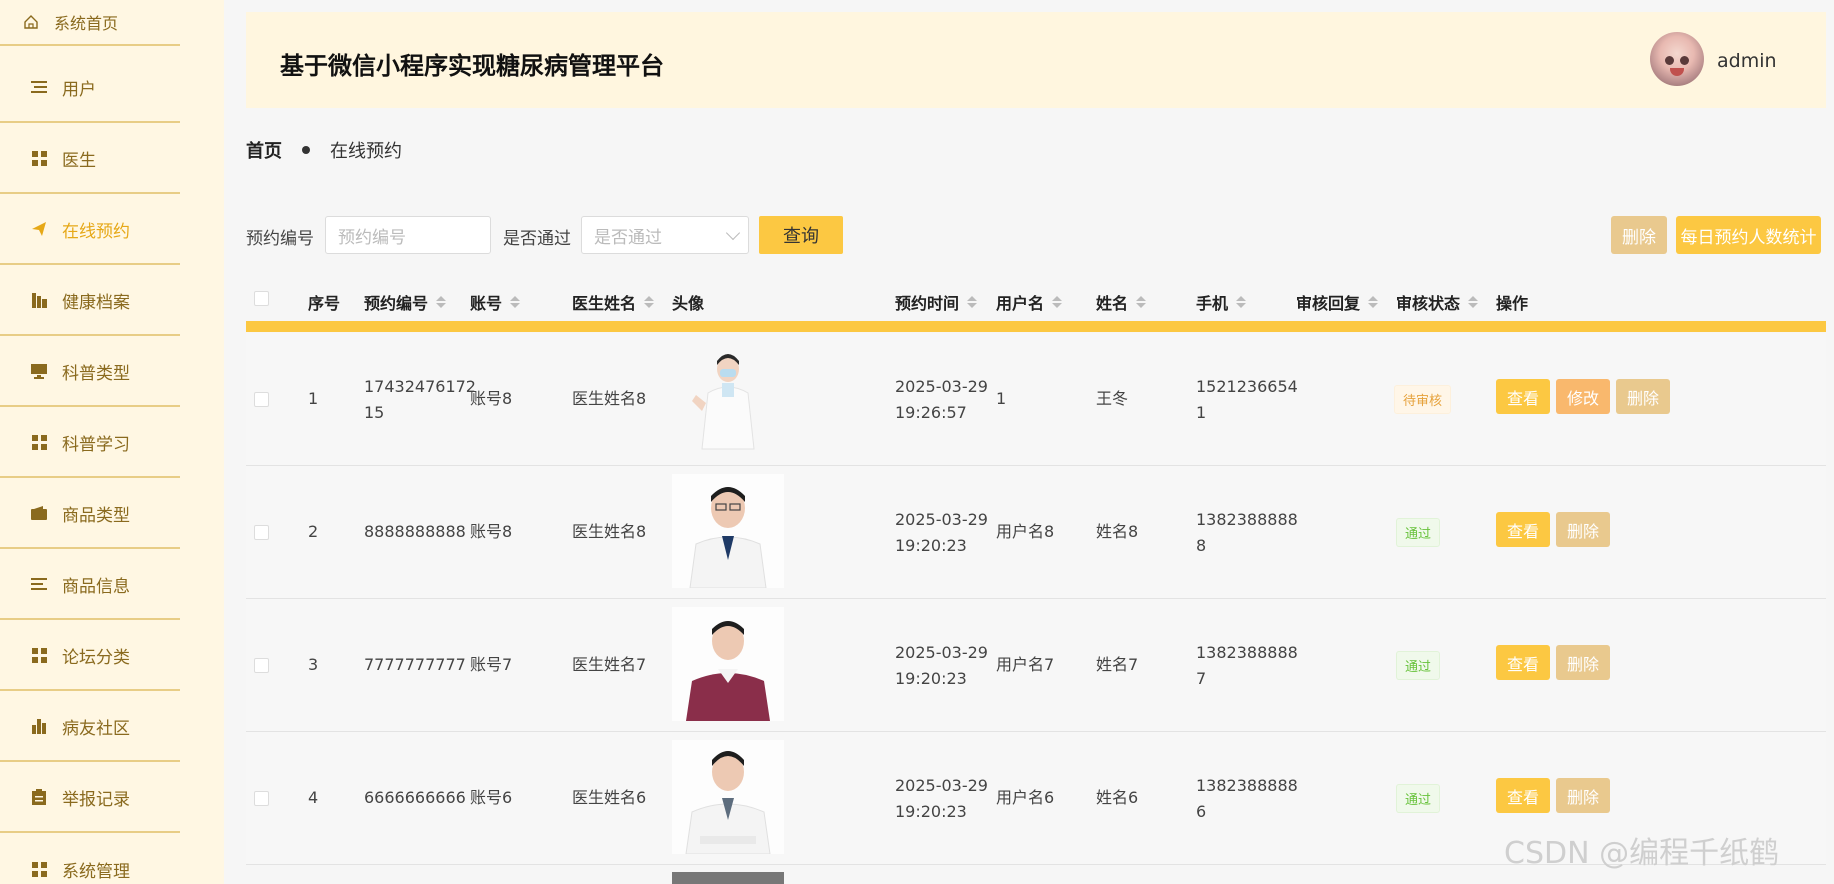 This screenshot has height=884, width=1834. What do you see at coordinates (1748, 235) in the screenshot?
I see `daily-stats-button: 每日预约人数统计` at bounding box center [1748, 235].